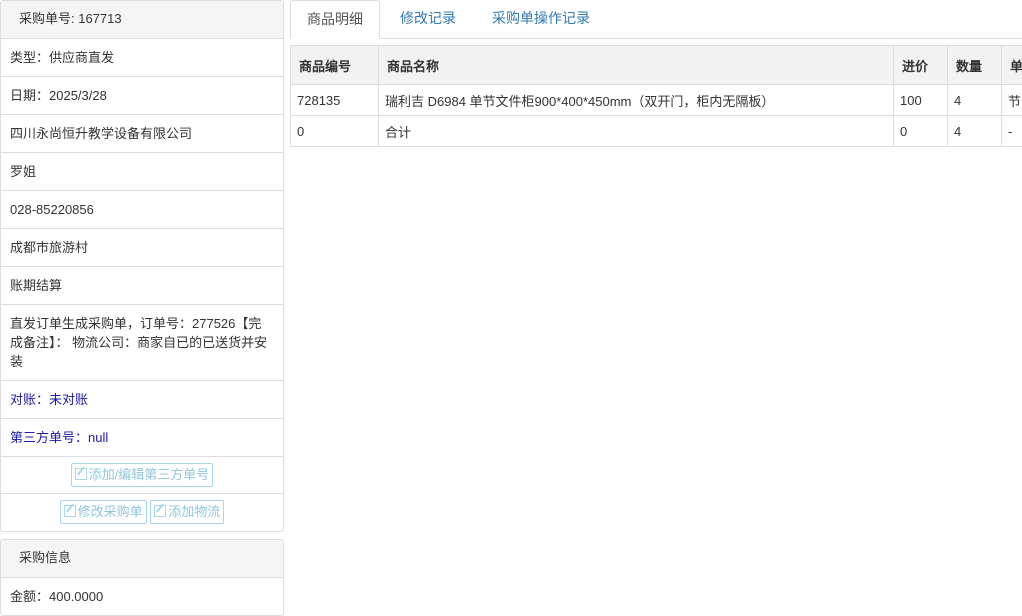  I want to click on purchase-info-heading: 采购信息, so click(142, 559).